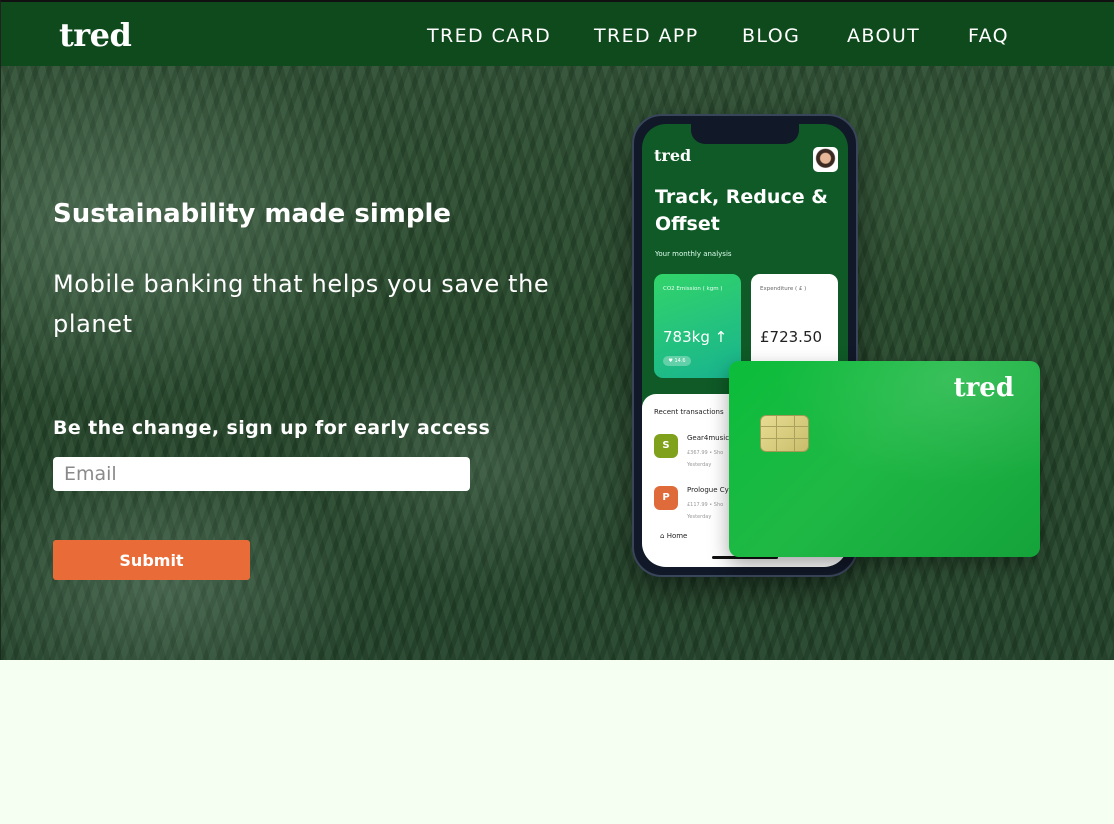  I want to click on card-chip-icon, so click(784, 433).